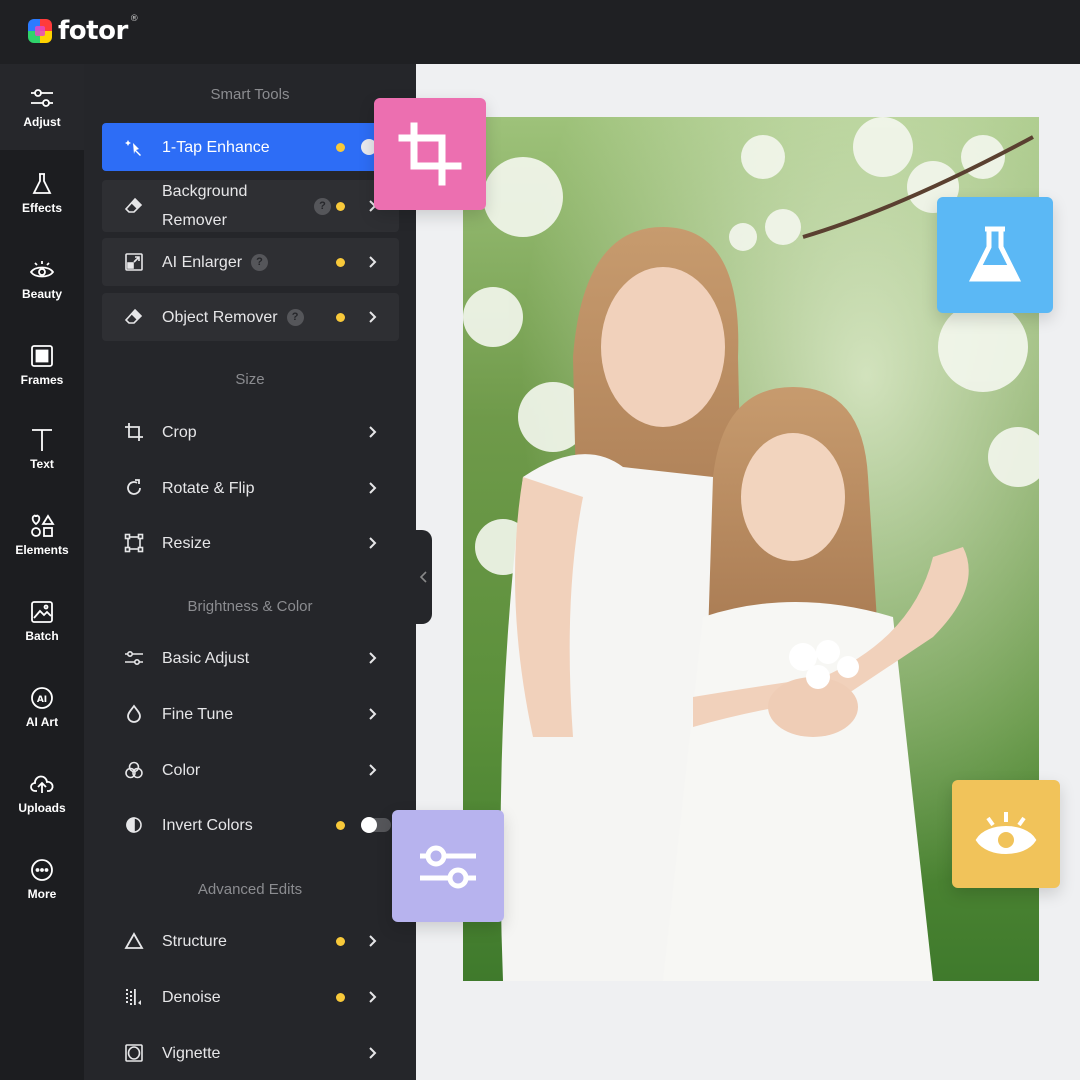  I want to click on rail-label: More, so click(42, 894).